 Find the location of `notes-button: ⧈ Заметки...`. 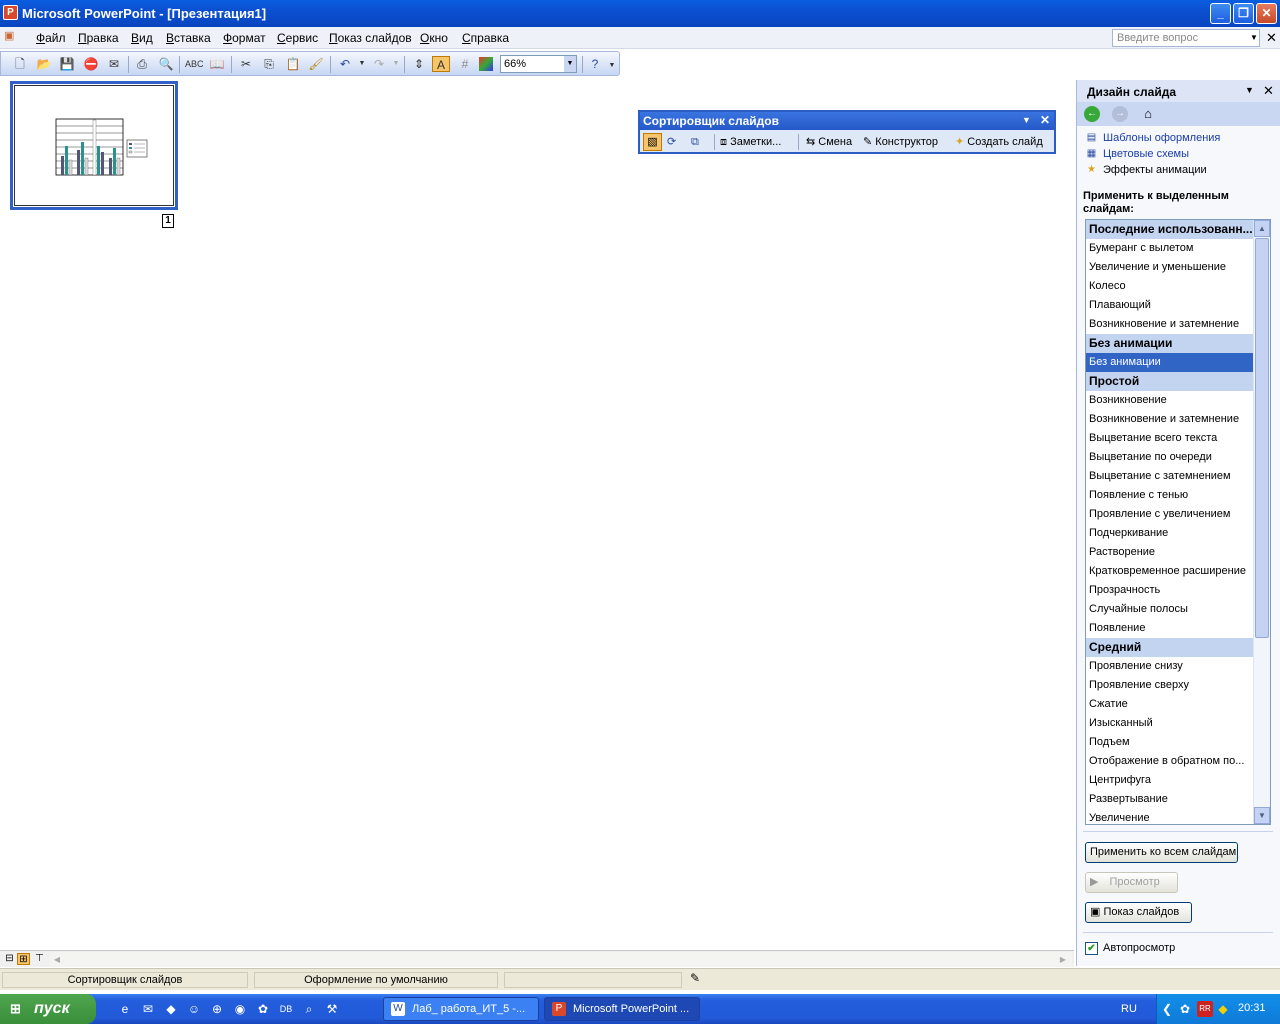

notes-button: ⧈ Заметки... is located at coordinates (750, 142).